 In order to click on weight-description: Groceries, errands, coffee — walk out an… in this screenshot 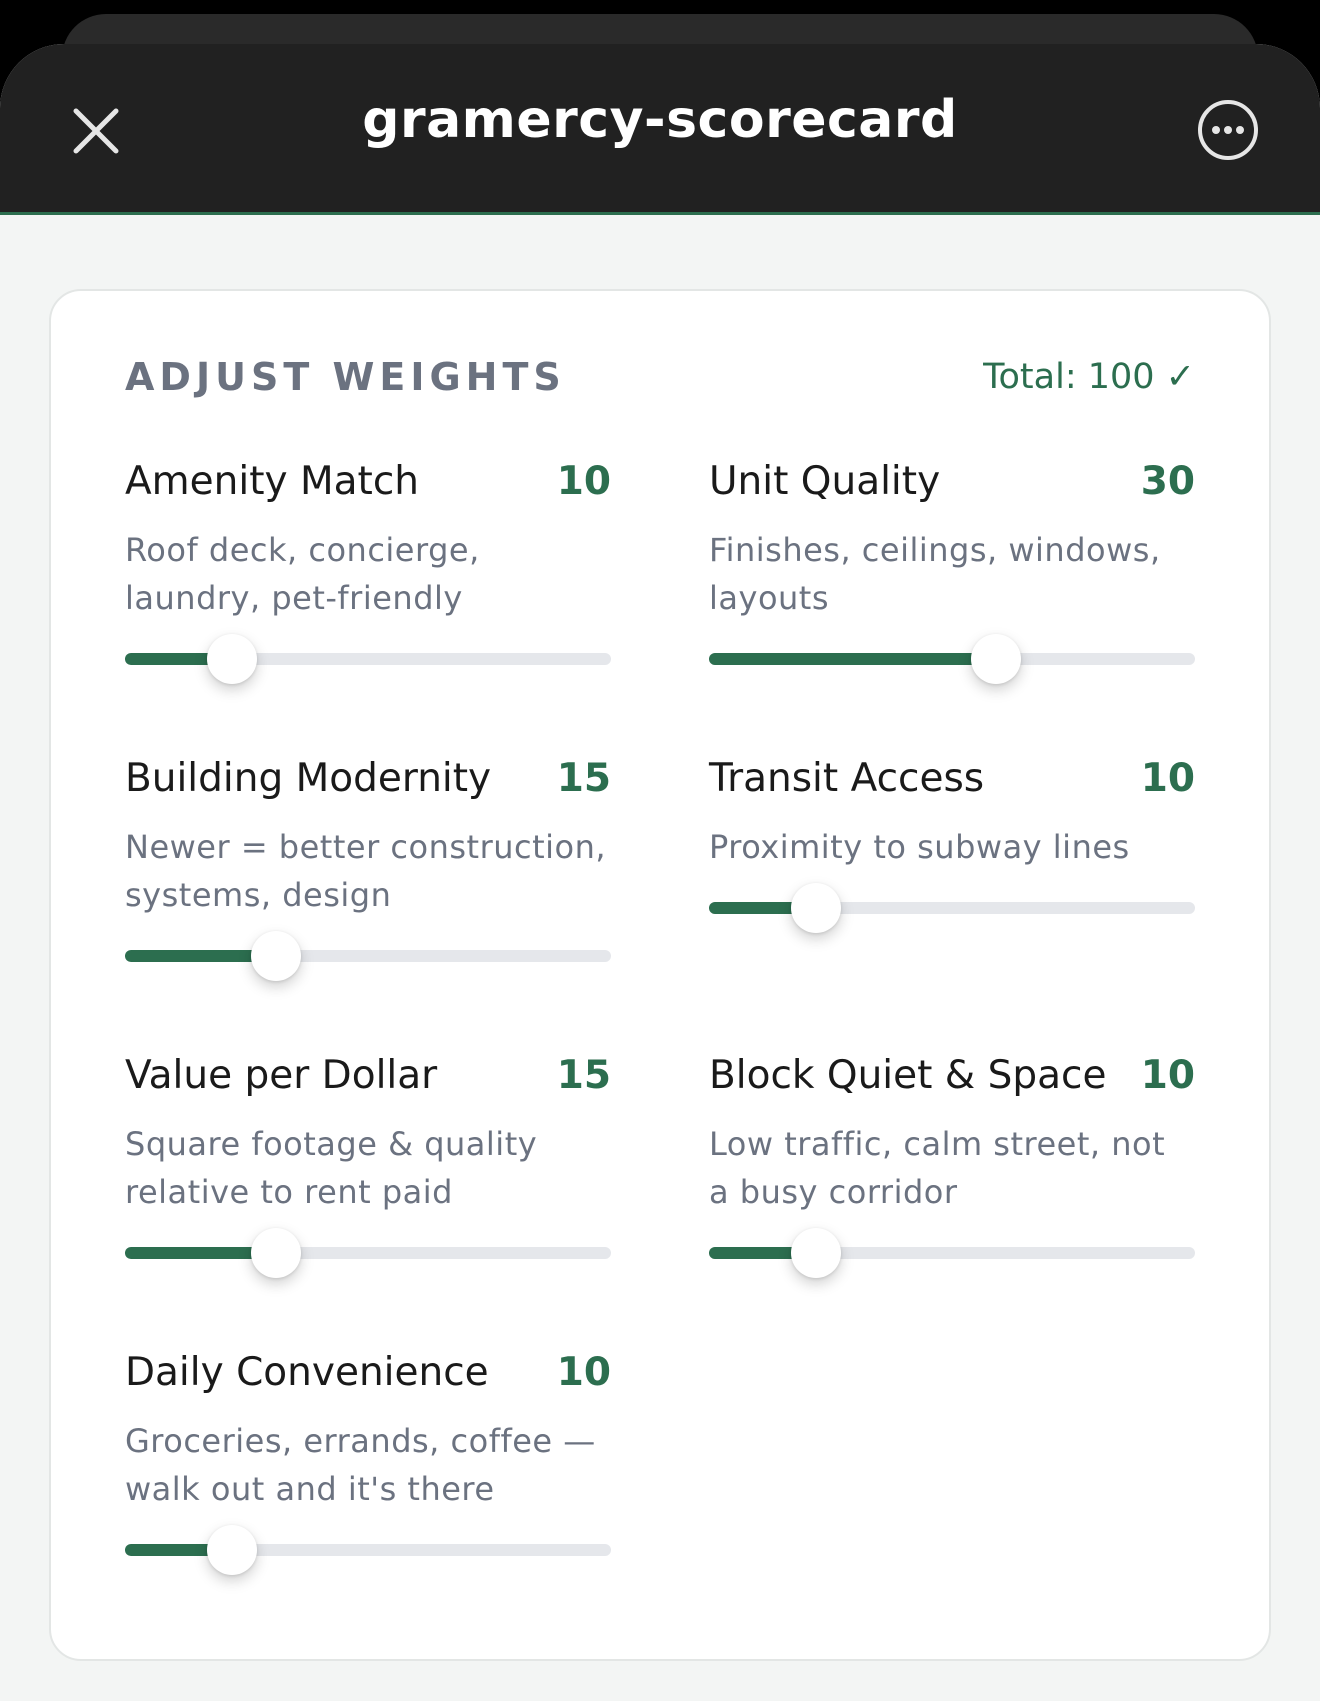, I will do `click(360, 1465)`.